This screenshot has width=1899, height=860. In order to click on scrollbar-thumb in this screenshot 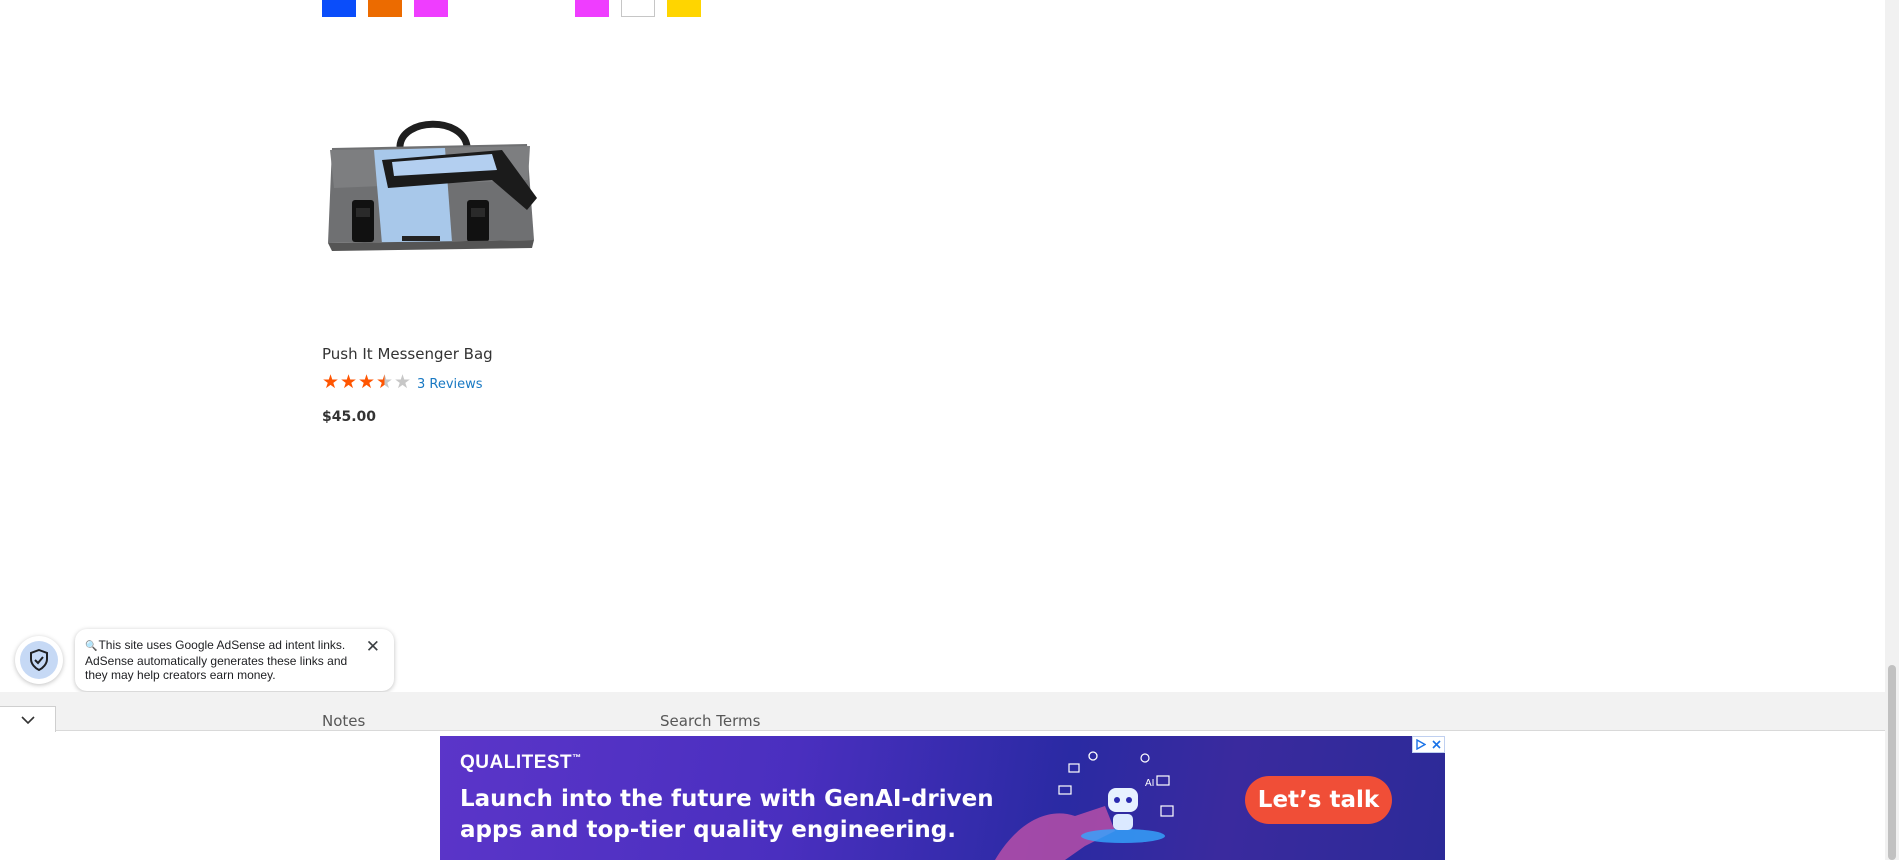, I will do `click(1892, 762)`.